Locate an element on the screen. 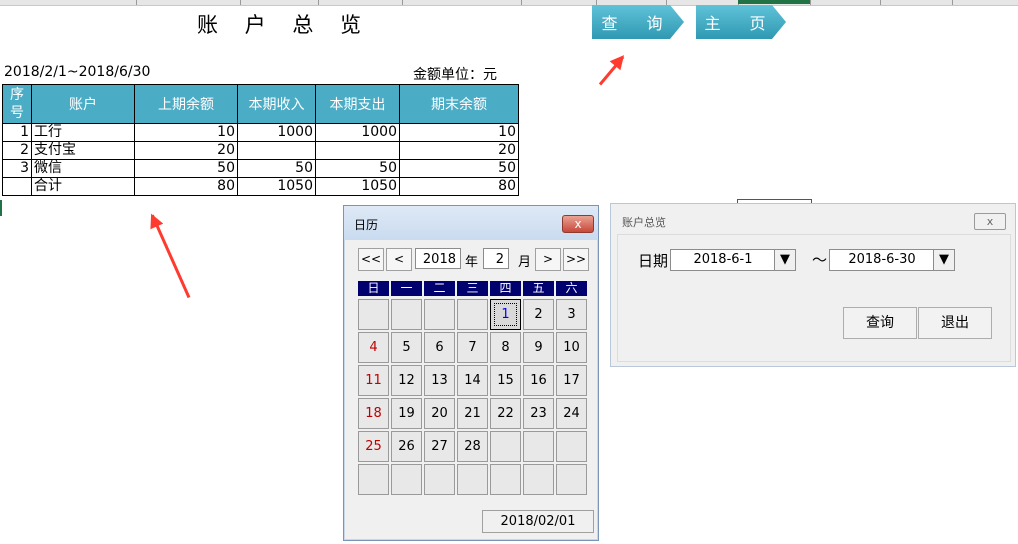 The image size is (1018, 544). dialog-titlebar: 账户总览 x is located at coordinates (813, 219).